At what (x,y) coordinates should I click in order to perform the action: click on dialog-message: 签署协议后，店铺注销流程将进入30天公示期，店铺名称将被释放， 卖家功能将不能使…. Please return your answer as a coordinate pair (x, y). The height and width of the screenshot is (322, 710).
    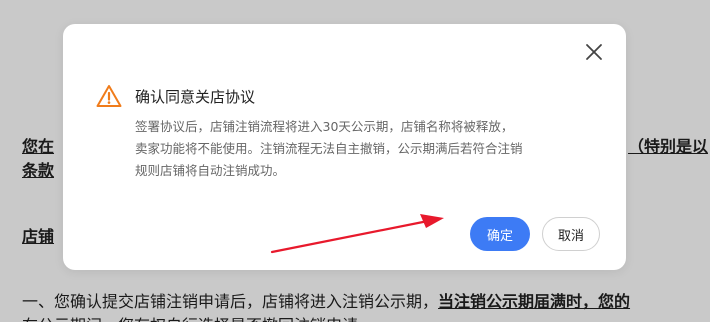
    Looking at the image, I should click on (355, 149).